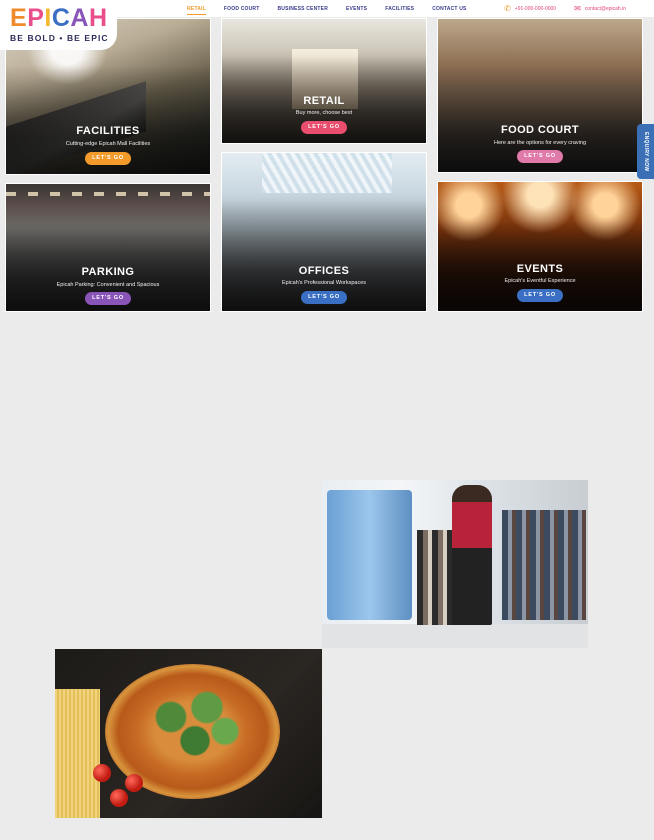  I want to click on phone-number: +91-000-000-0000, so click(535, 9).